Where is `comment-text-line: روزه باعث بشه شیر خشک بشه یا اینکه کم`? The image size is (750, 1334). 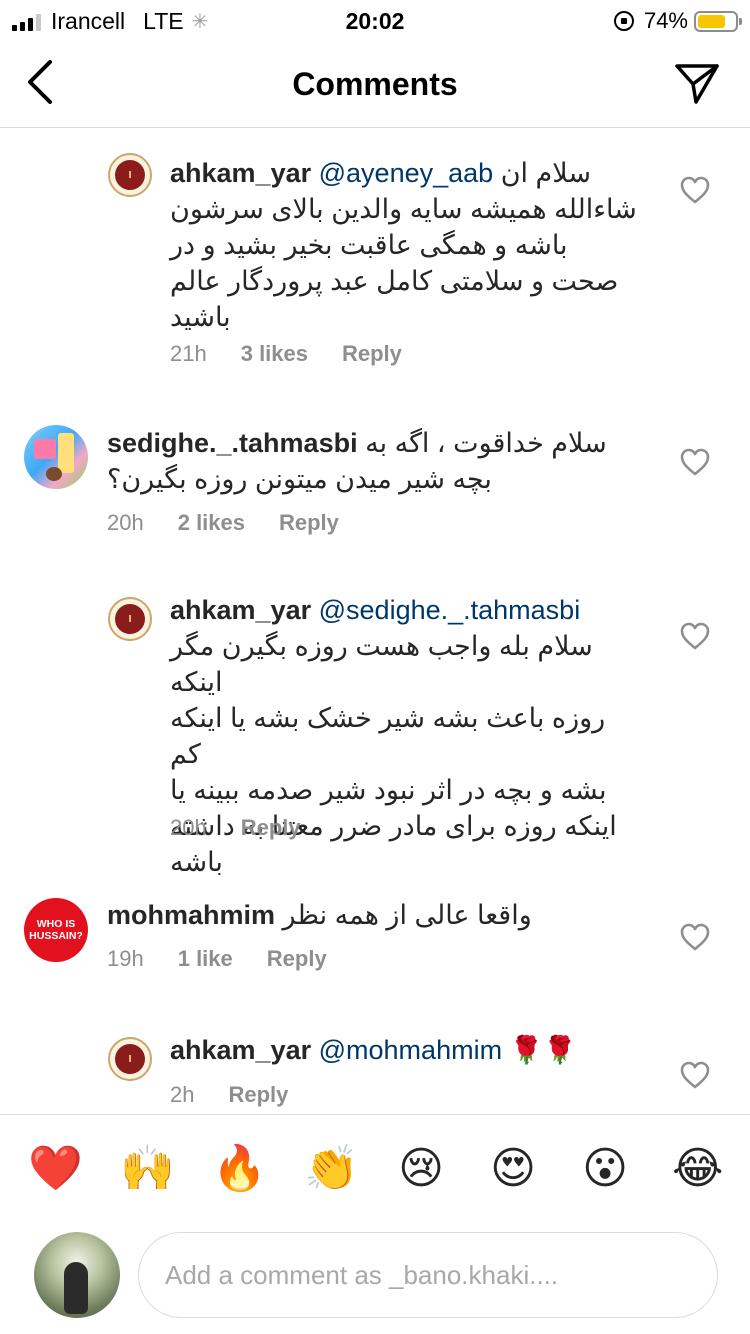 comment-text-line: روزه باعث بشه شیر خشک بشه یا اینکه کم is located at coordinates (388, 736).